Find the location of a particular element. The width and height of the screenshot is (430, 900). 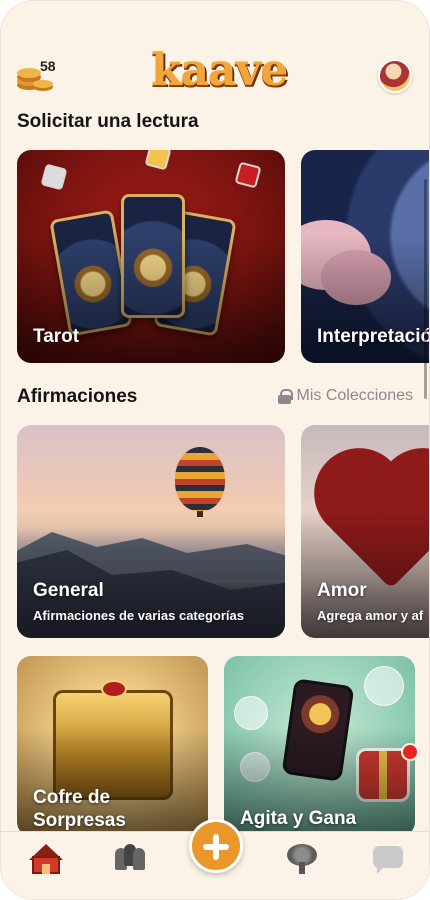

shake-and-win-card-title: Agita y Gana is located at coordinates (298, 818).